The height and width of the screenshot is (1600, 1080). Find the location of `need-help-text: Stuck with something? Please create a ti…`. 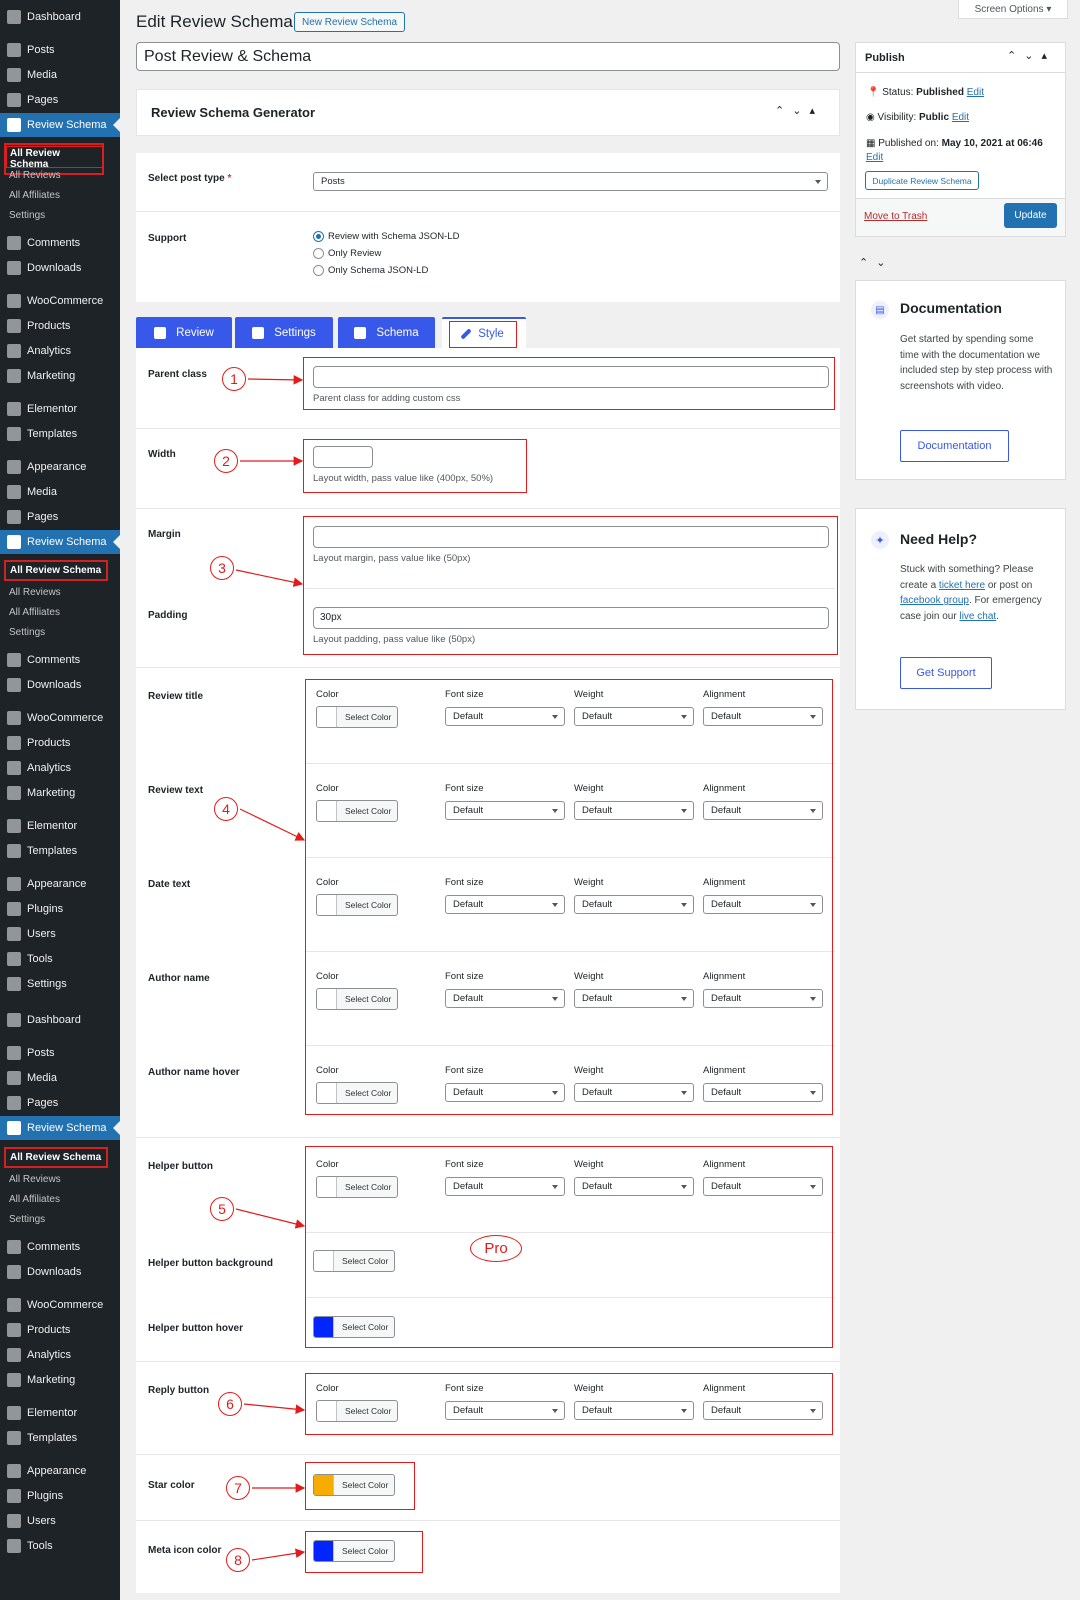

need-help-text: Stuck with something? Please create a ti… is located at coordinates (971, 593).